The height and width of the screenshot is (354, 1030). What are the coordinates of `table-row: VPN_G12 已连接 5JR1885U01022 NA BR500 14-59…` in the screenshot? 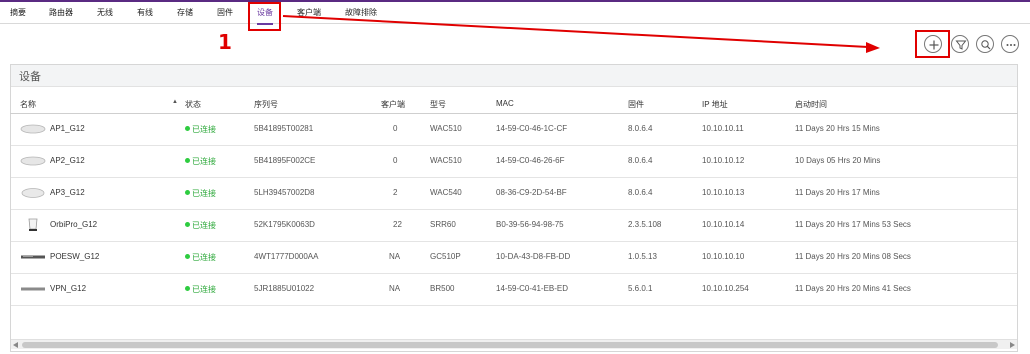 It's located at (514, 290).